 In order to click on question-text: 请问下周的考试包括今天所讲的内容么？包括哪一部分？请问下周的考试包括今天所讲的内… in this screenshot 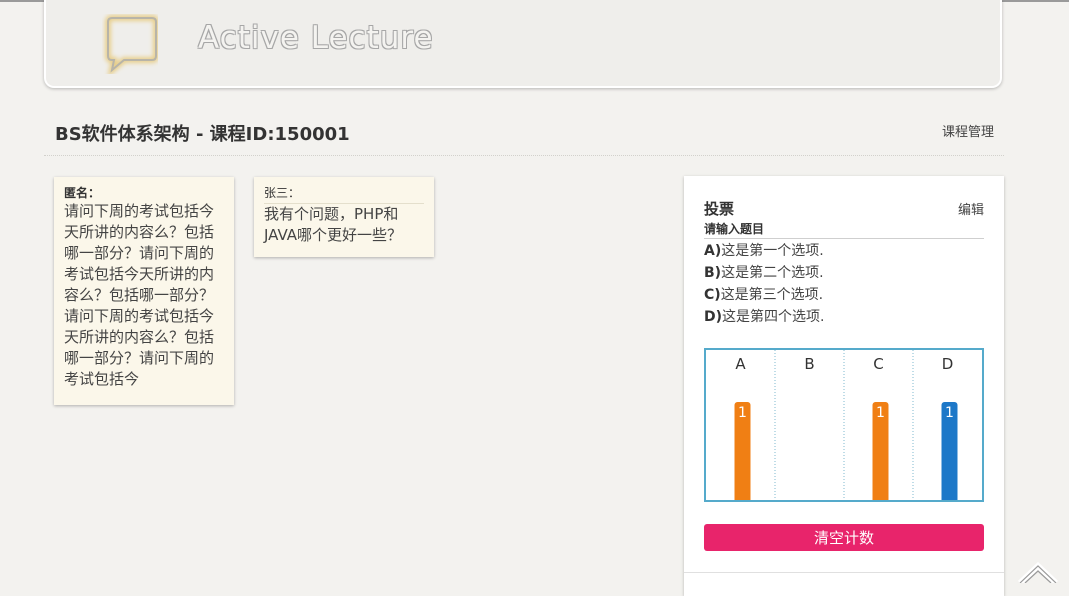, I will do `click(139, 295)`.